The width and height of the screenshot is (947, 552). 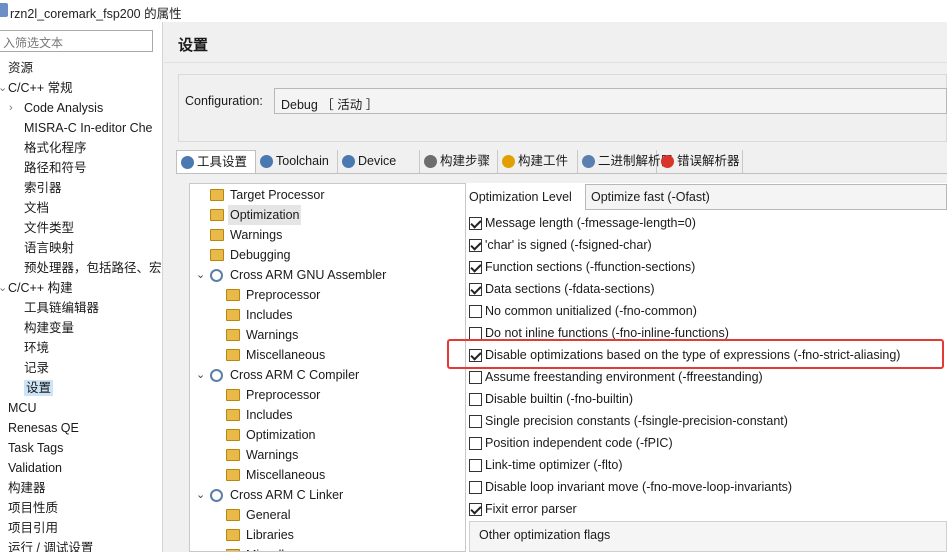 What do you see at coordinates (268, 515) in the screenshot?
I see `tree-item-label: General` at bounding box center [268, 515].